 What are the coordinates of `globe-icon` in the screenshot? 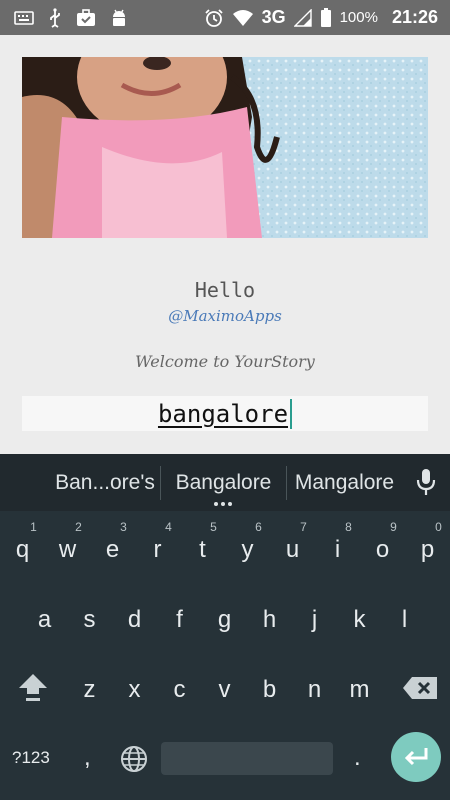 It's located at (134, 761).